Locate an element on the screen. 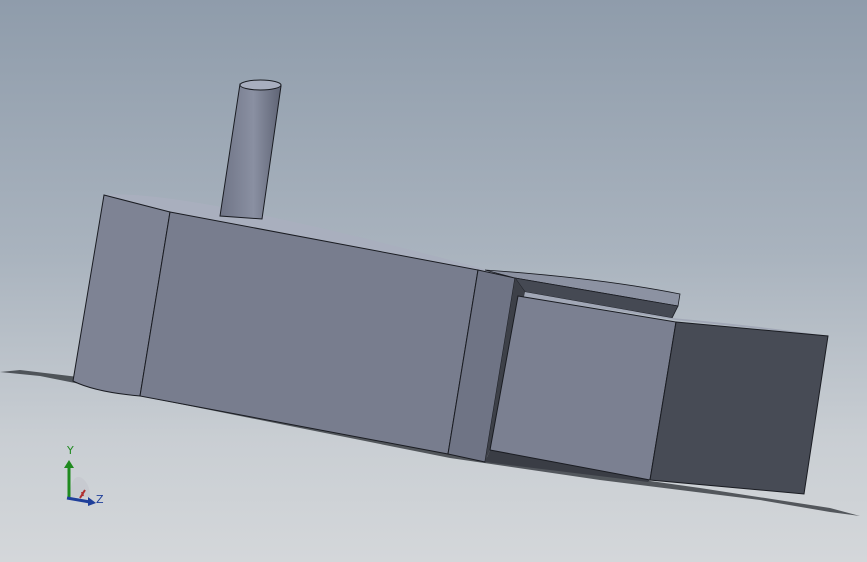 The image size is (867, 562). triad-y-arrow is located at coordinates (69, 464).